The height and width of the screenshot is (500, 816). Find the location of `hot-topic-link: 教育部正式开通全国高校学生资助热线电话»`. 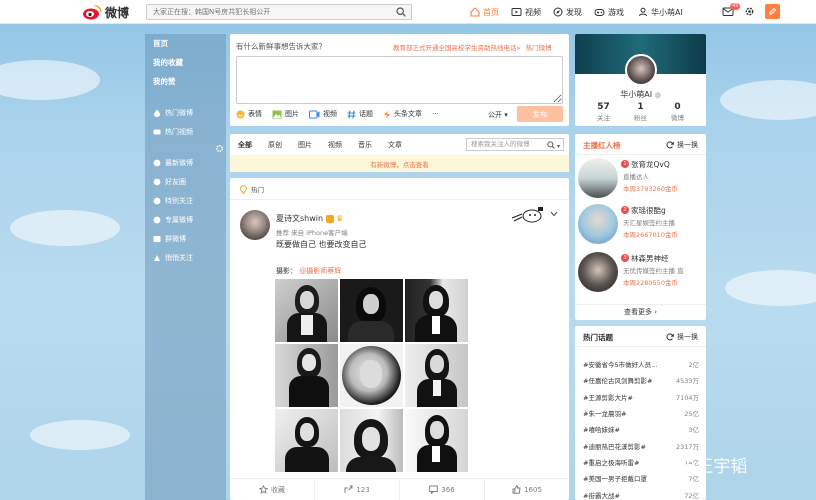

hot-topic-link: 教育部正式开通全国高校学生资助热线电话» is located at coordinates (456, 48).